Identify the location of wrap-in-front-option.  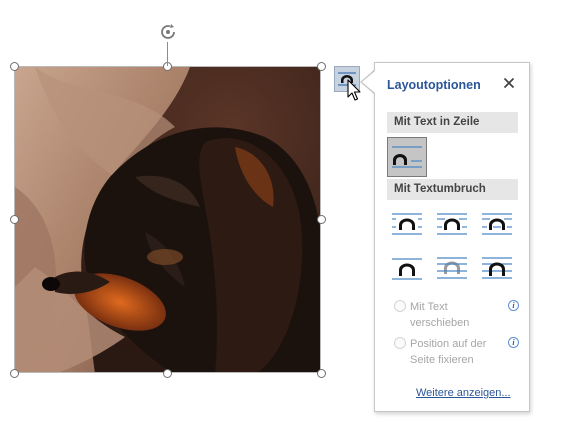
(497, 268).